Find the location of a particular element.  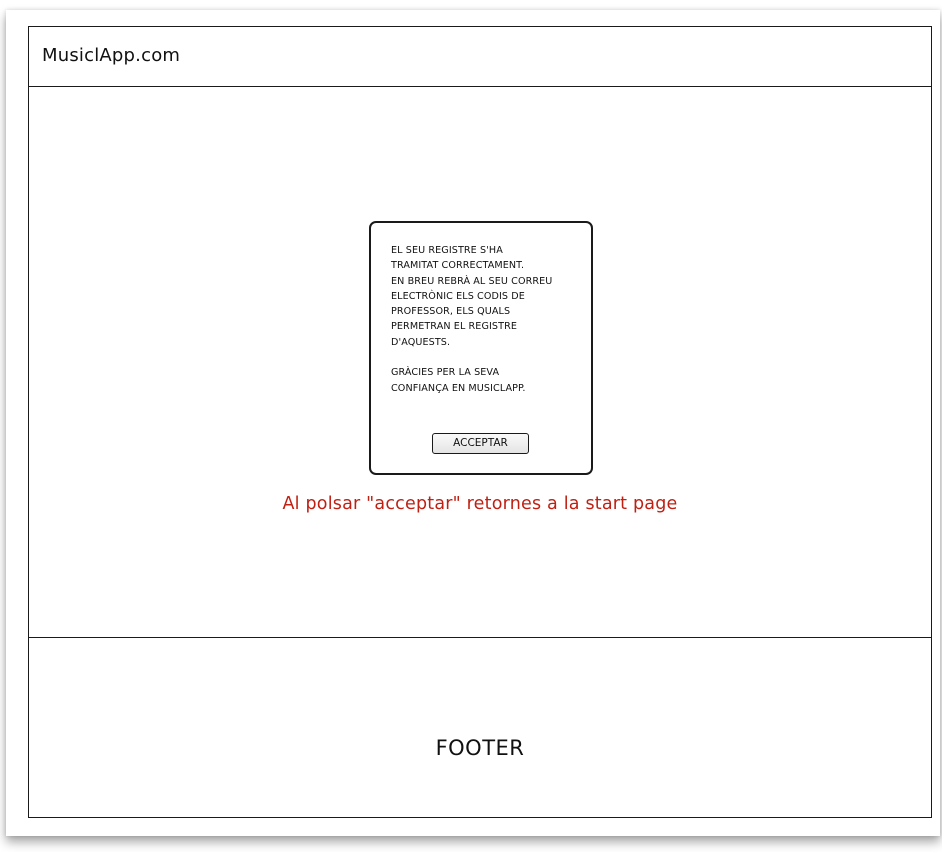

header: MusiclApp.com is located at coordinates (480, 57).